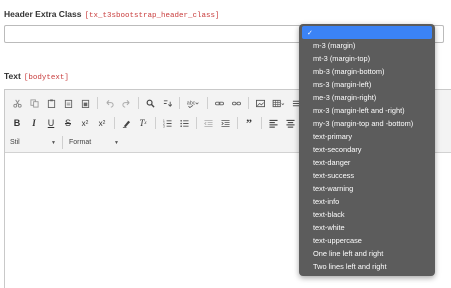 This screenshot has height=288, width=451. Describe the element at coordinates (260, 103) in the screenshot. I see `image-icon` at that location.